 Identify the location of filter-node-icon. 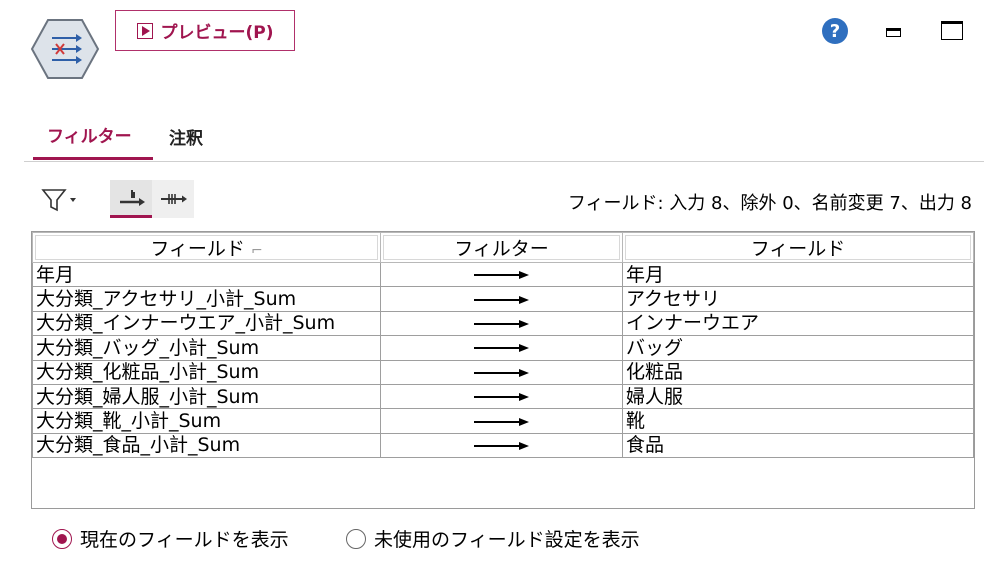
(65, 49).